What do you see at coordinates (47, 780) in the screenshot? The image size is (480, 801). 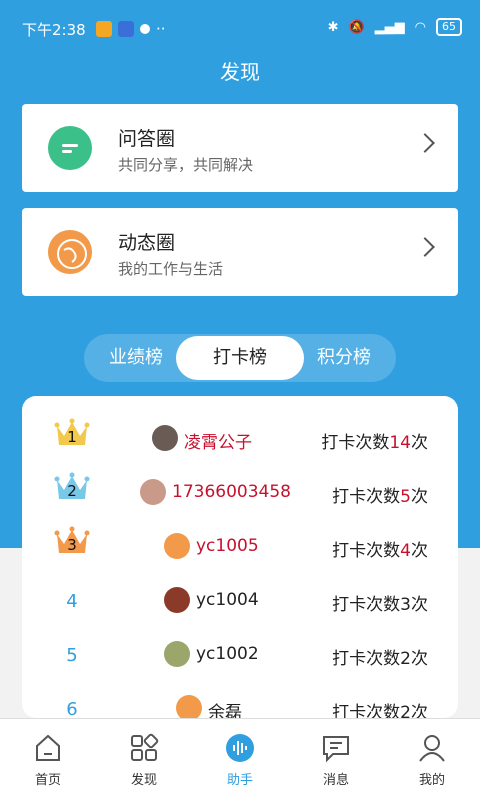 I see `nav-label: 首页` at bounding box center [47, 780].